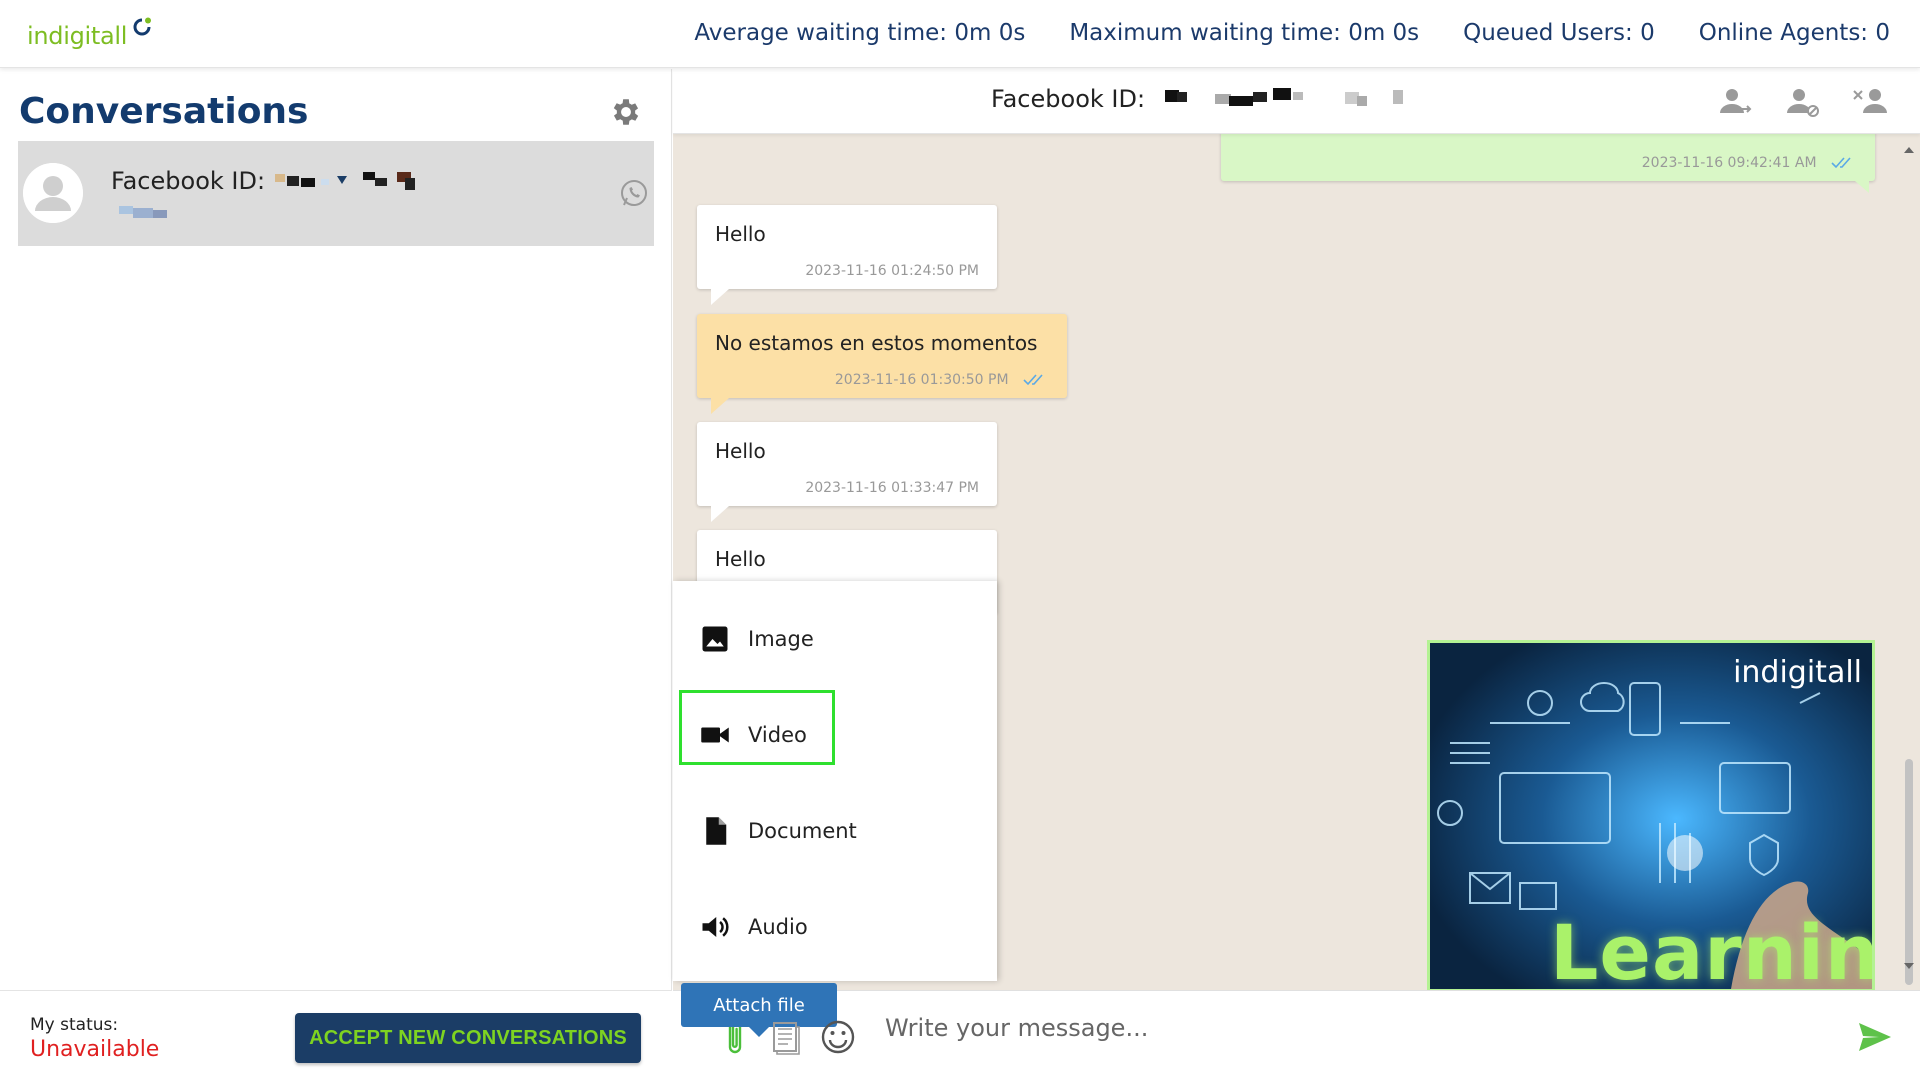  I want to click on chat-title: Facebook ID:, so click(1207, 99).